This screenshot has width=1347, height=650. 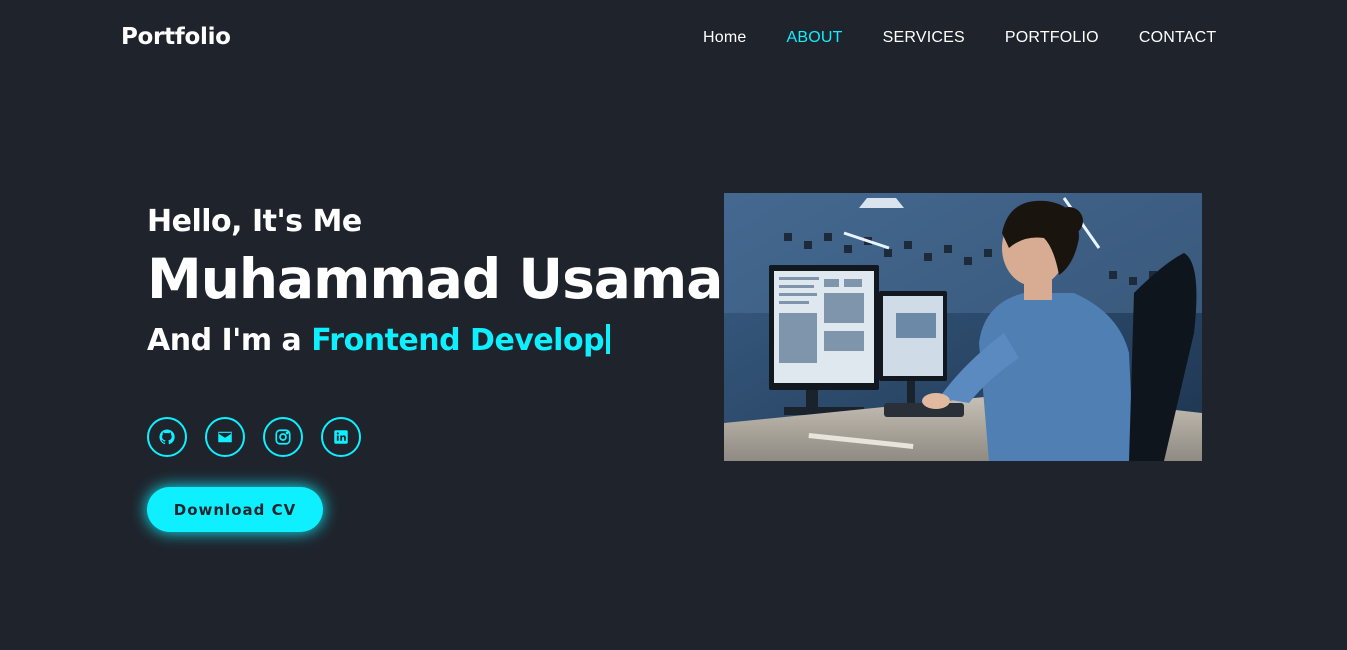 I want to click on github-link, so click(x=167, y=437).